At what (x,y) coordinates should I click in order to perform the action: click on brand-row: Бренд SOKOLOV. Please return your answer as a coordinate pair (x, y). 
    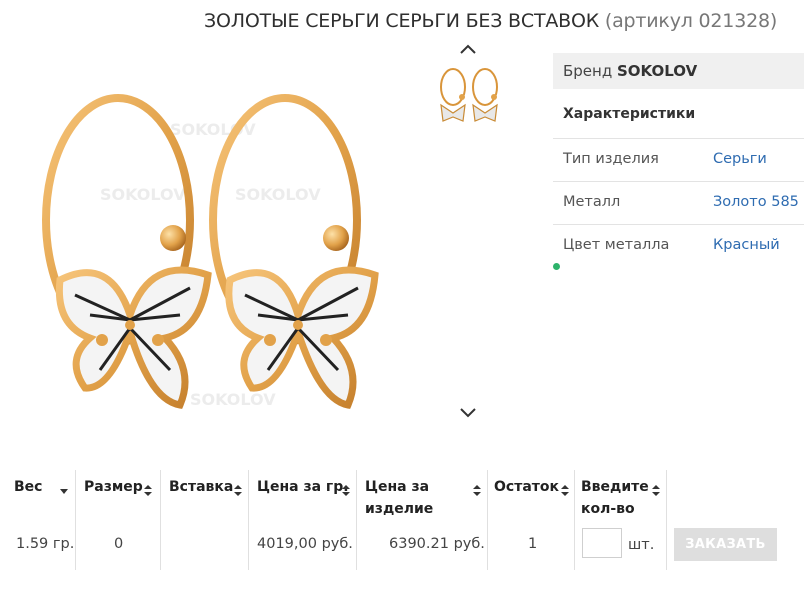
    Looking at the image, I should click on (678, 71).